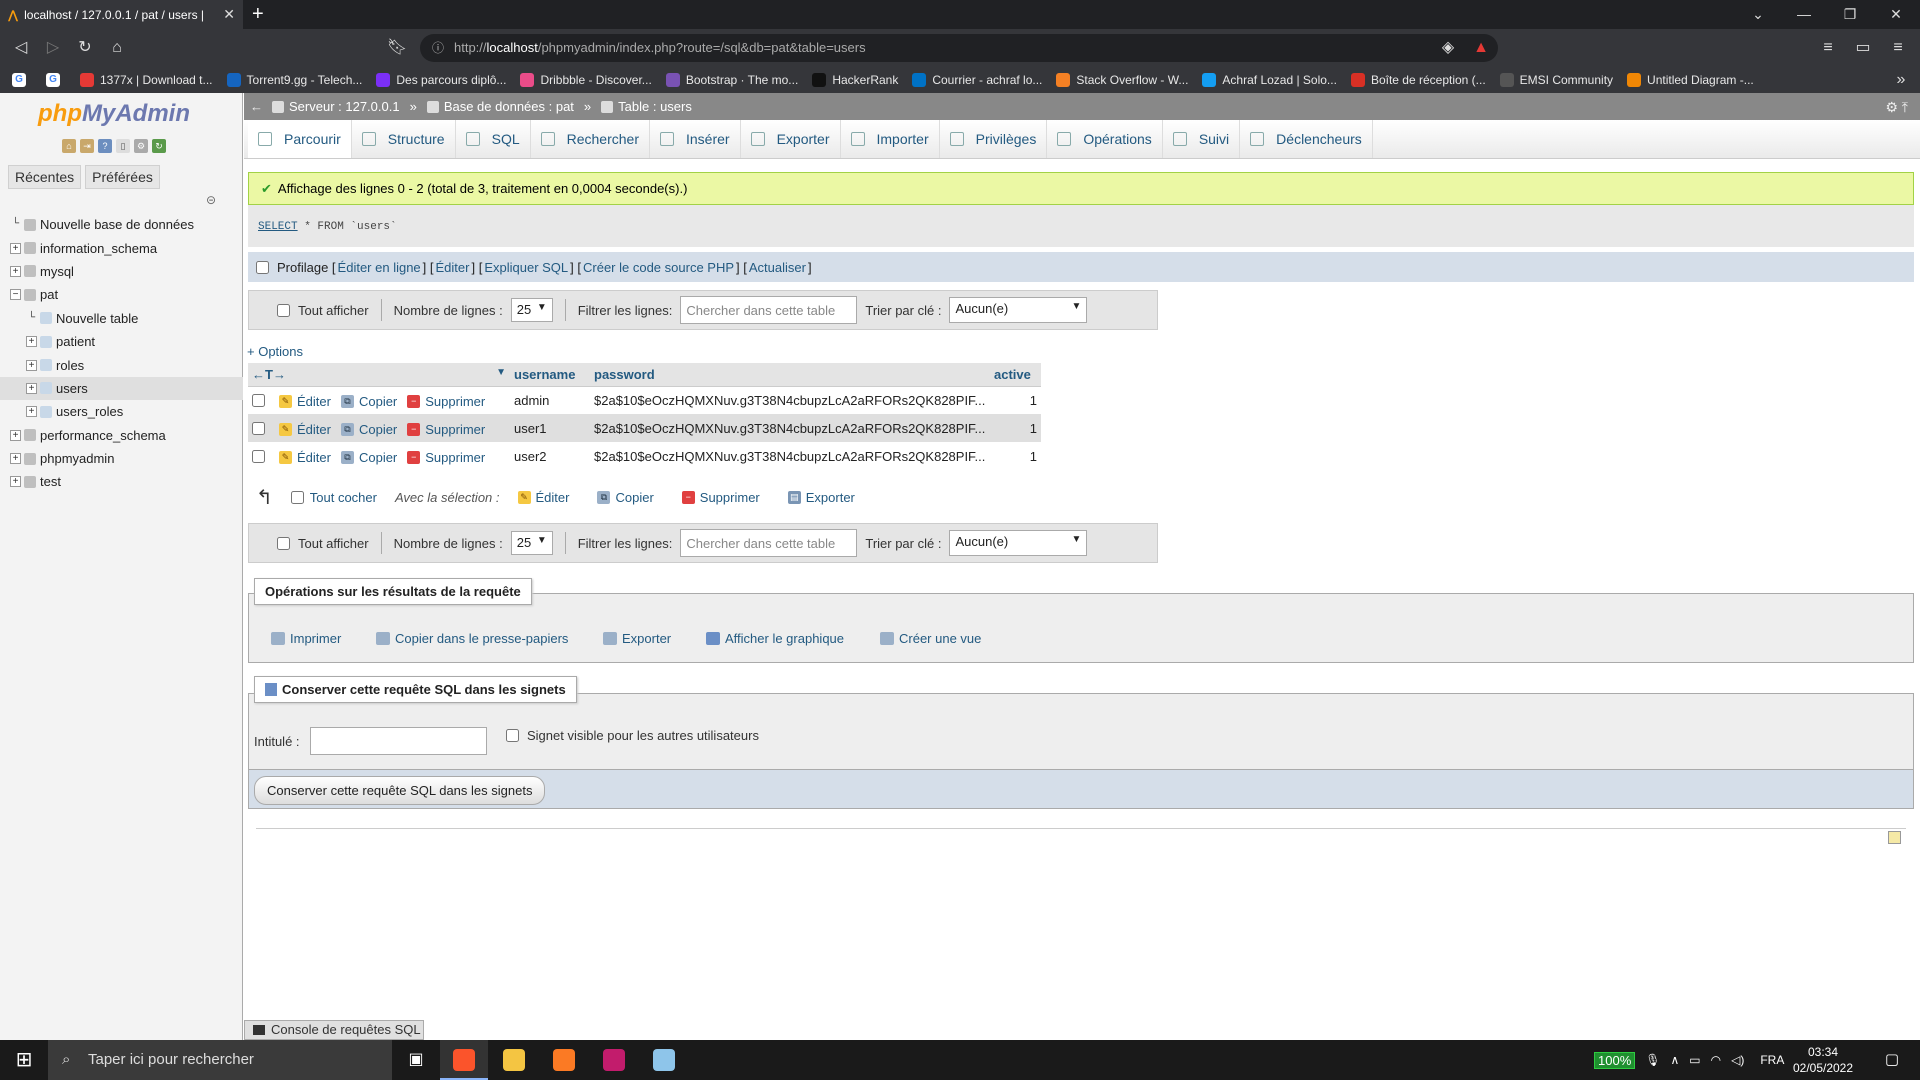 Image resolution: width=1920 pixels, height=1080 pixels. Describe the element at coordinates (1804, 14) in the screenshot. I see `minimize-button: —` at that location.